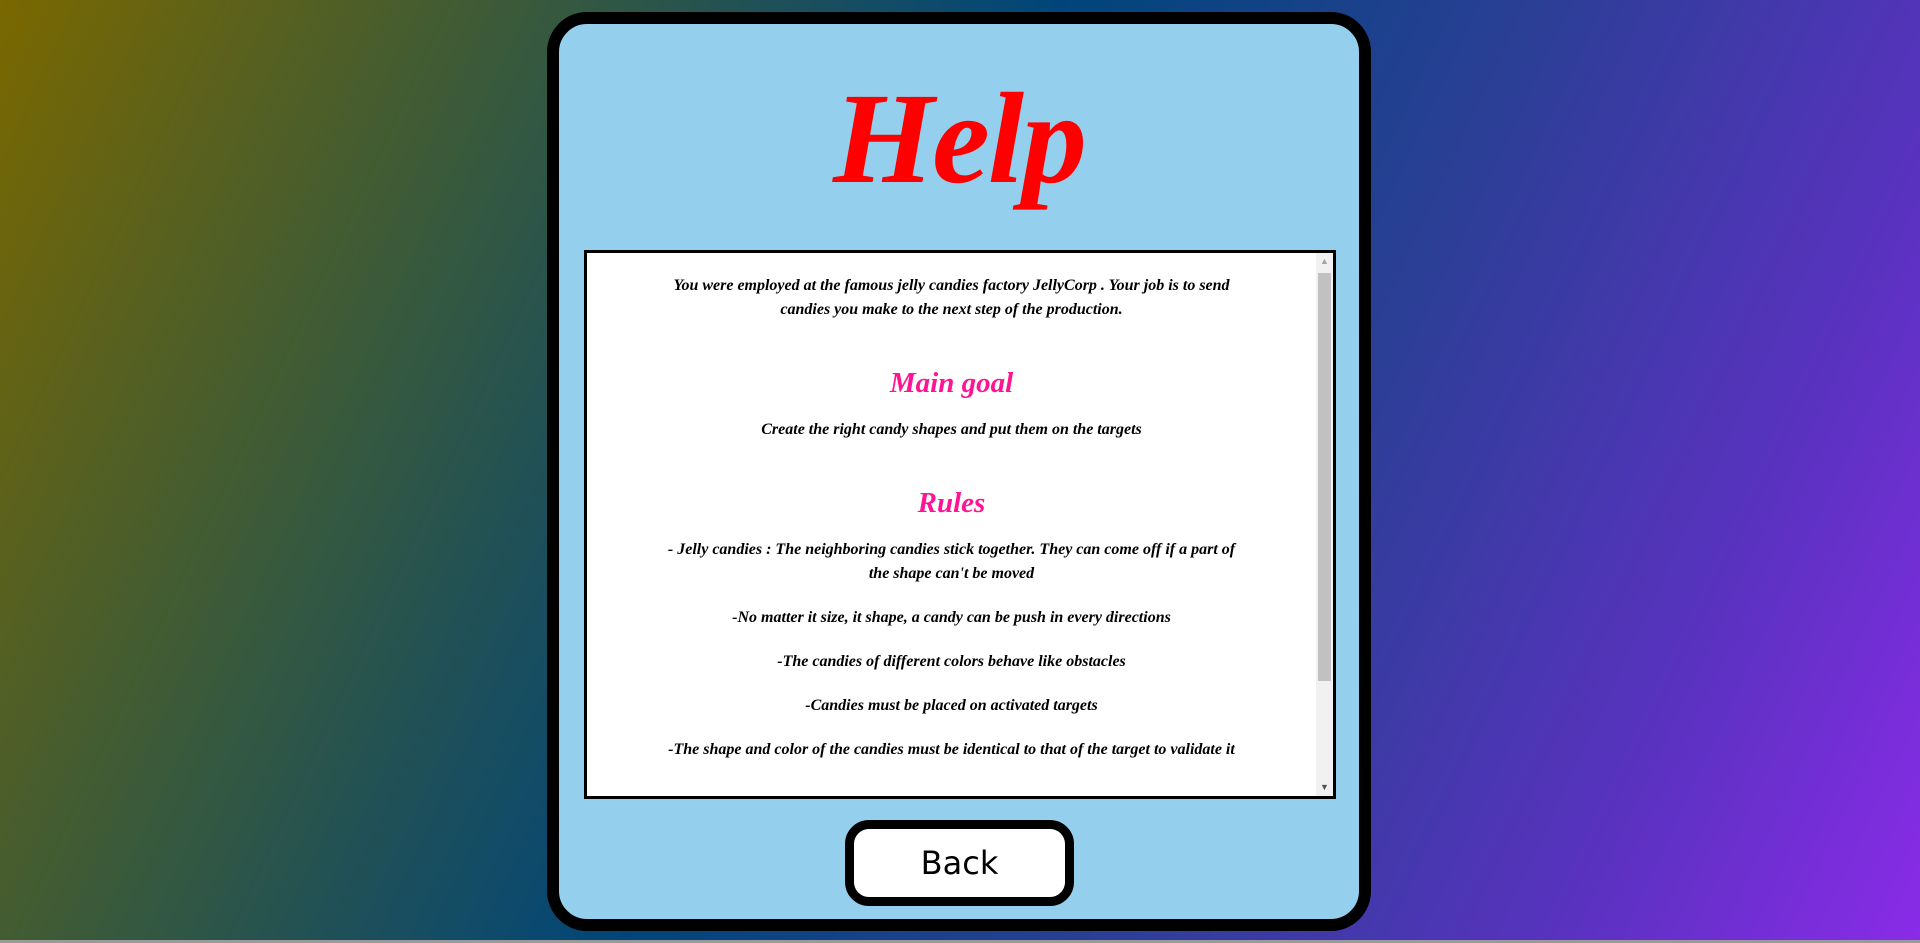 This screenshot has width=1920, height=943. Describe the element at coordinates (1324, 477) in the screenshot. I see `scrollbar-thumb` at that location.